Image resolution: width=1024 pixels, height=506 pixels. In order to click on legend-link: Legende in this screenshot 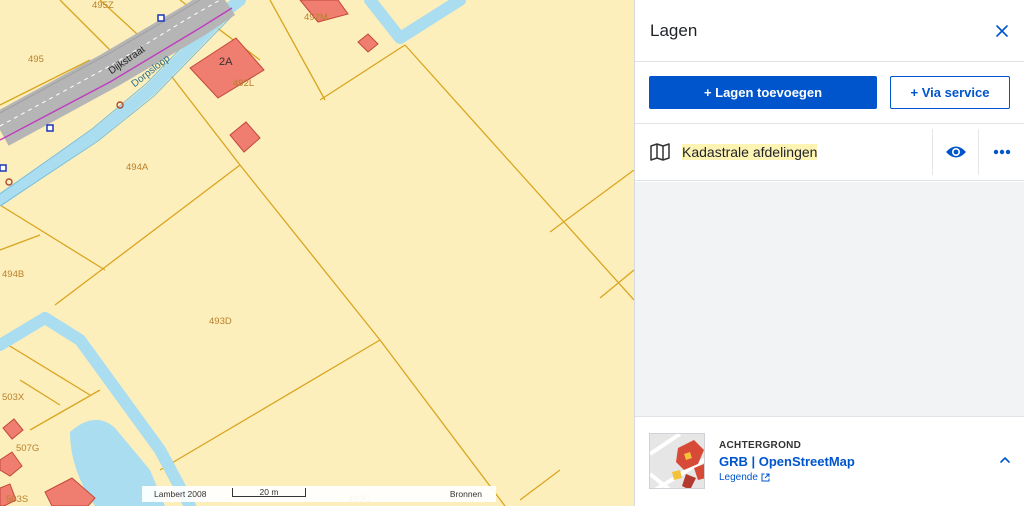, I will do `click(744, 477)`.